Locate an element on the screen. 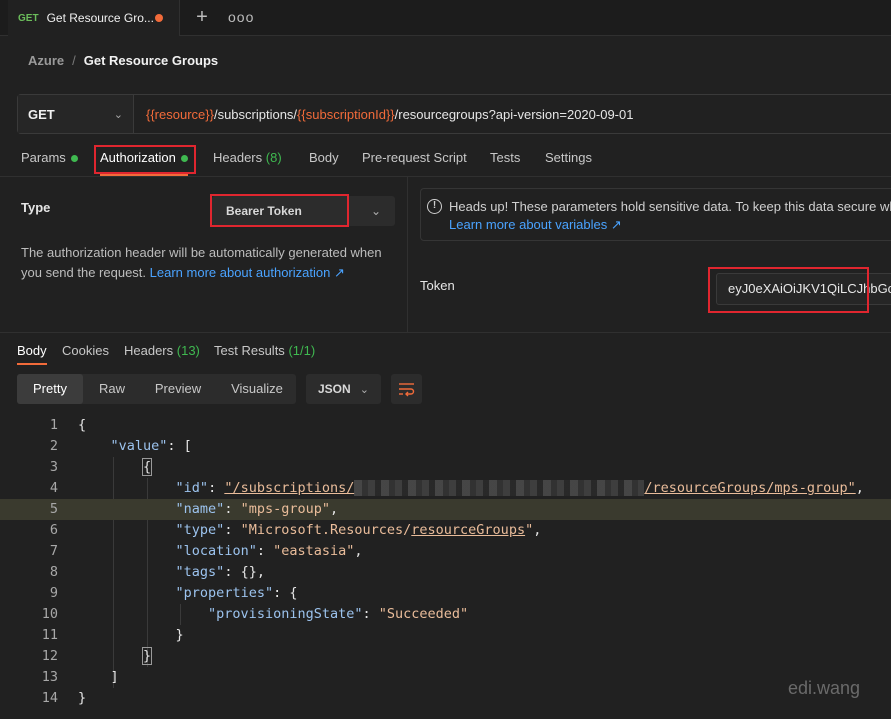 The width and height of the screenshot is (891, 719). view-preview-button: Preview is located at coordinates (178, 389).